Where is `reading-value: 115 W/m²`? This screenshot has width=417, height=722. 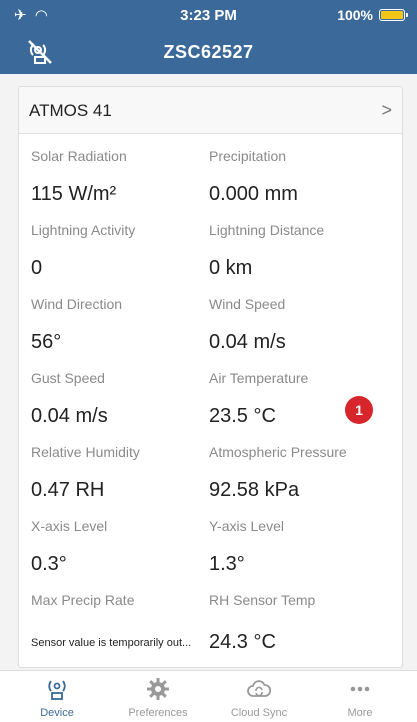
reading-value: 115 W/m² is located at coordinates (74, 194).